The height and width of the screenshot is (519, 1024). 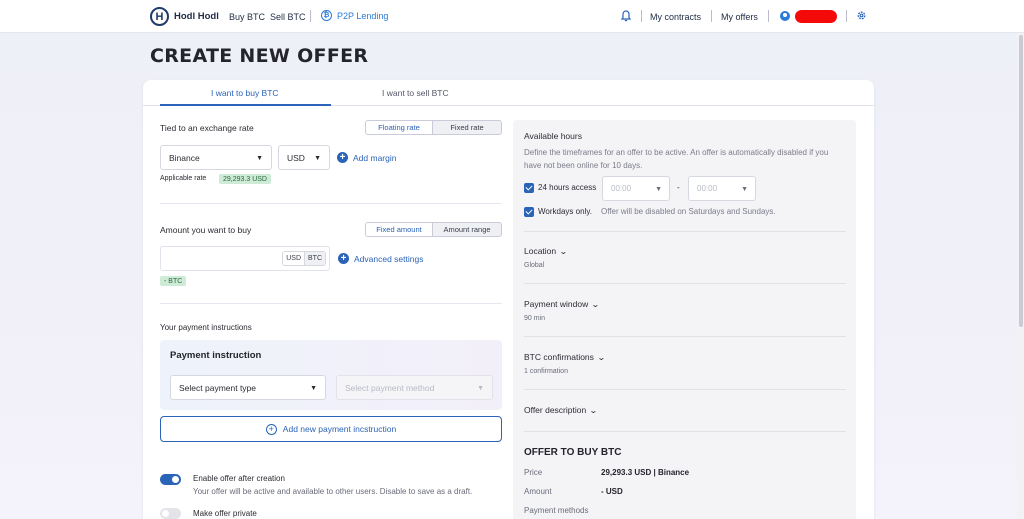 I want to click on nav-buy-btc: Buy BTC, so click(x=247, y=17).